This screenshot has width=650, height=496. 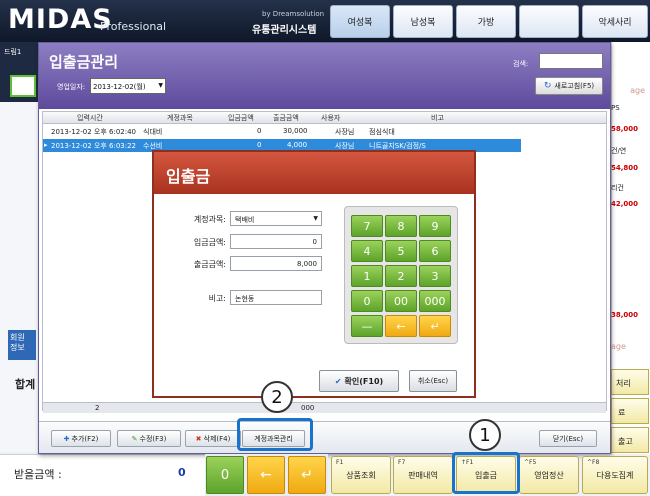 I want to click on callout-number-2: 2, so click(x=277, y=397).